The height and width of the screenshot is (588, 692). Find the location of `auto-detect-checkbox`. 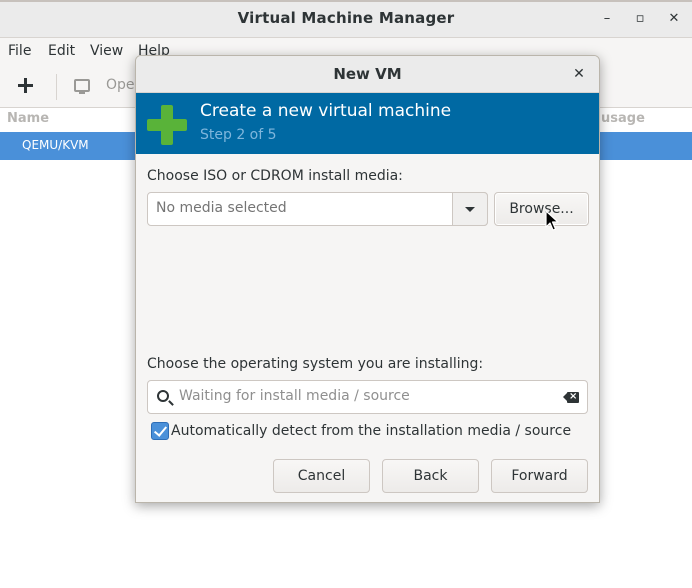

auto-detect-checkbox is located at coordinates (160, 431).